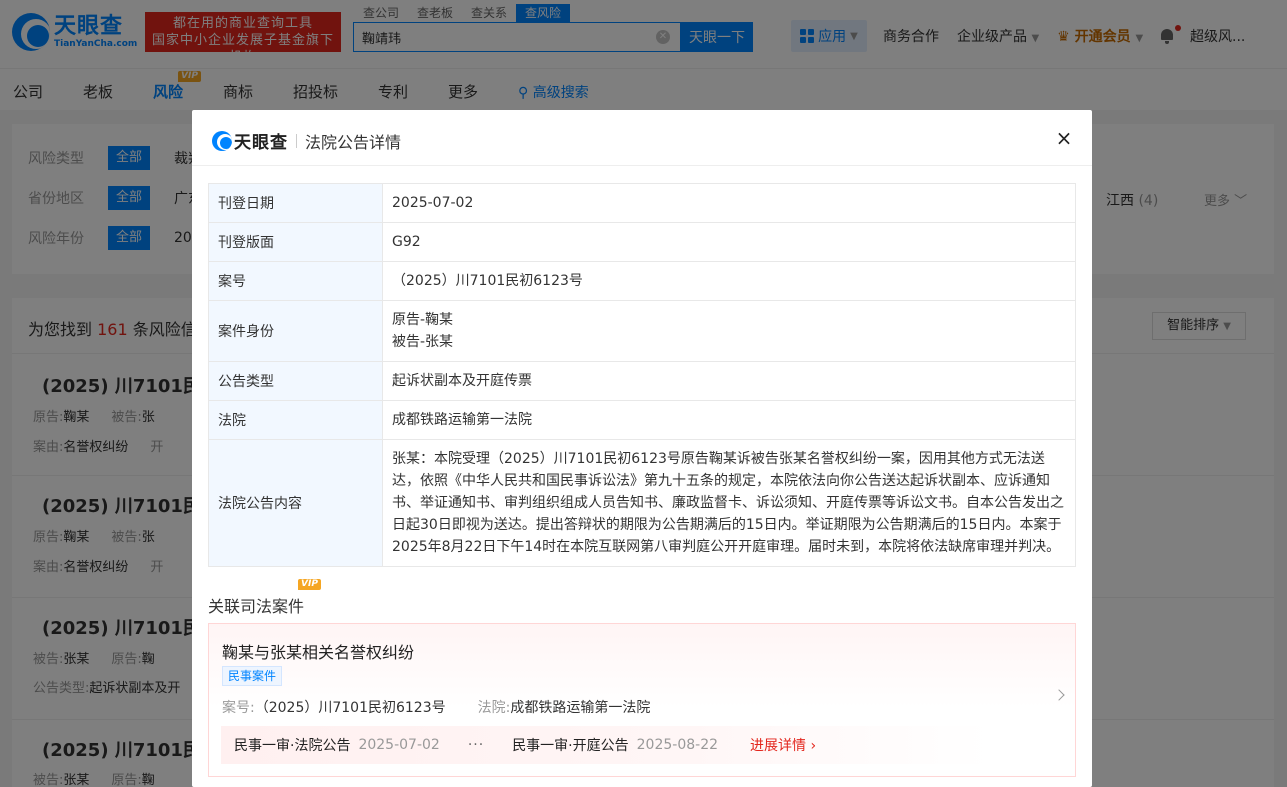  Describe the element at coordinates (677, 745) in the screenshot. I see `timeline-date: 2025-08-22` at that location.